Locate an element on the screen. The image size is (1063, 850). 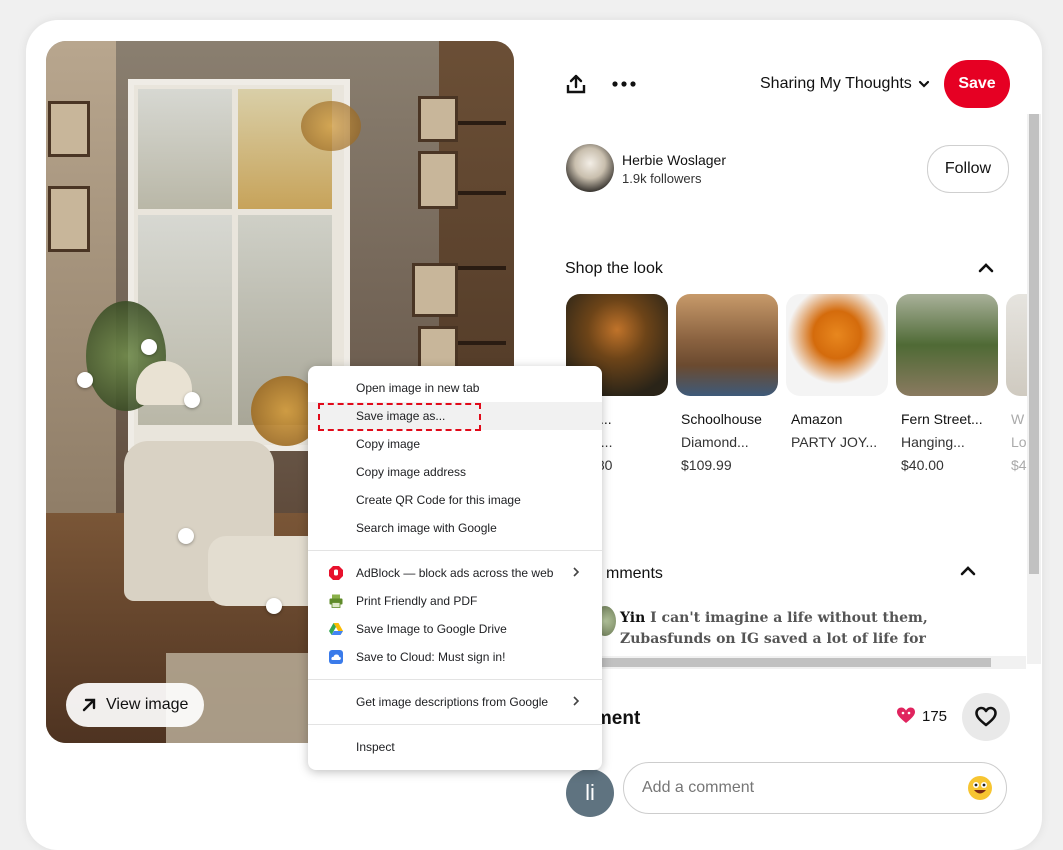
menu-open-image-new-tab: Open image in new tab is located at coordinates (455, 388).